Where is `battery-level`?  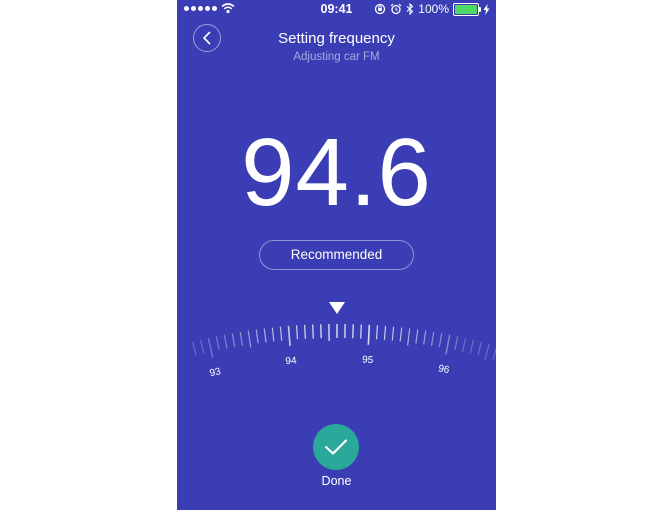
battery-level is located at coordinates (466, 9).